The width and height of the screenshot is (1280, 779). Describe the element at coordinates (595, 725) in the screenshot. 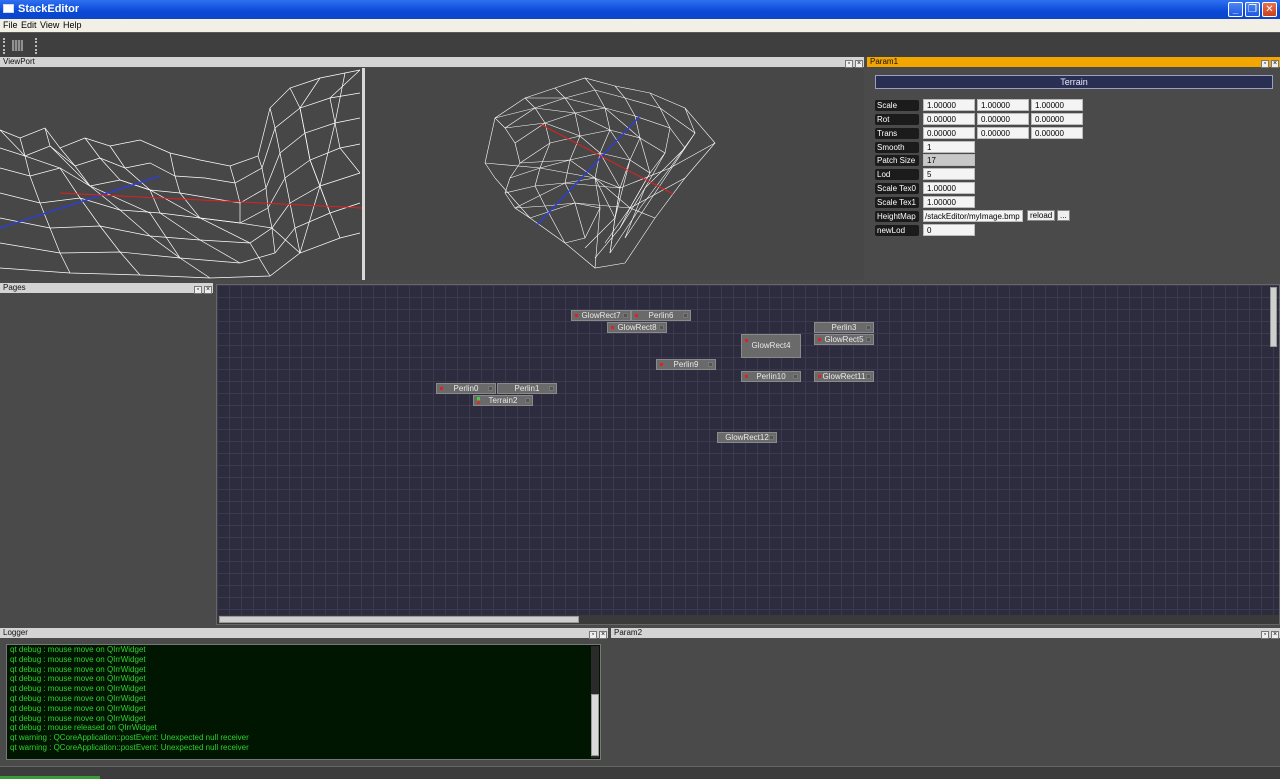

I see `log-scroll-thumb` at that location.